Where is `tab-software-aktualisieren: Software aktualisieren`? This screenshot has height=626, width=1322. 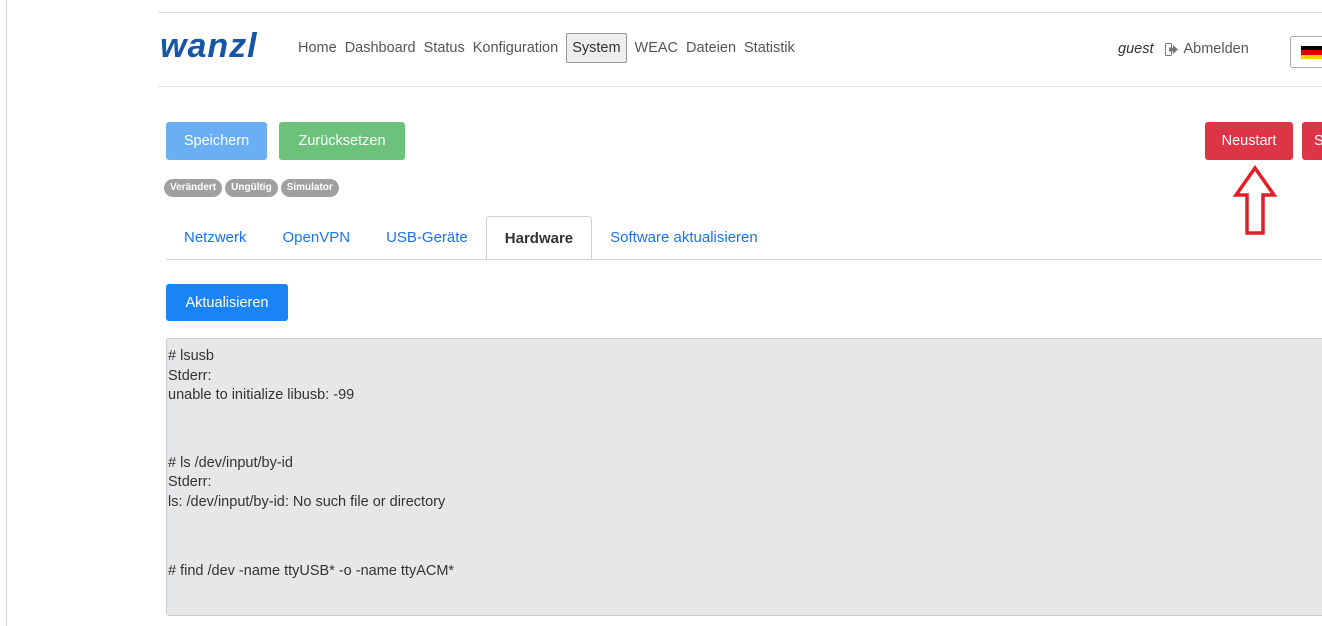 tab-software-aktualisieren: Software aktualisieren is located at coordinates (684, 238).